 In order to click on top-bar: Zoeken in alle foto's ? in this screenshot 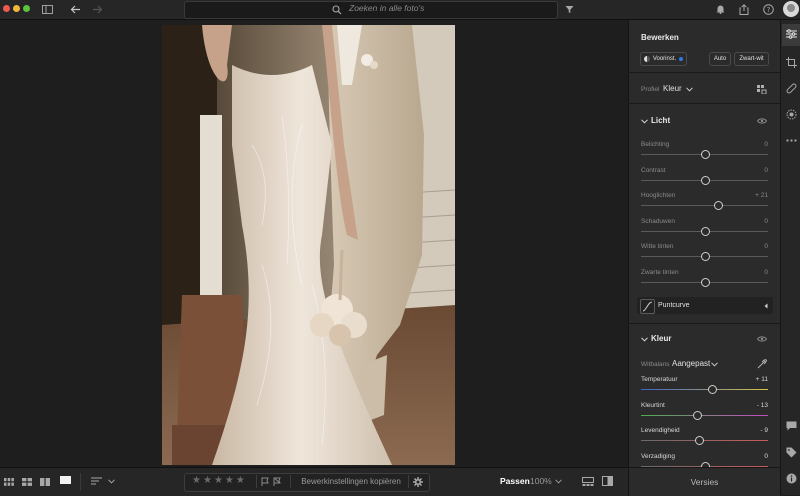, I will do `click(400, 10)`.